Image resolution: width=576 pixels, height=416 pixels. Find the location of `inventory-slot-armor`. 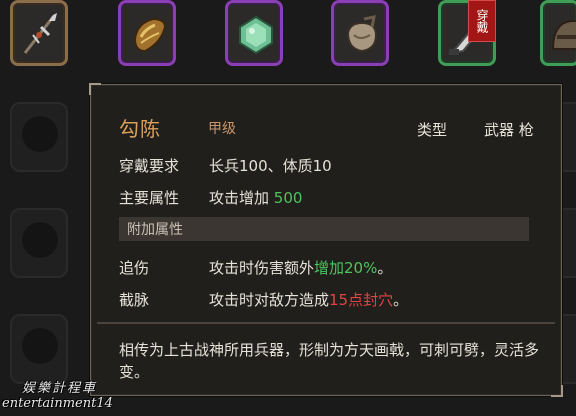

inventory-slot-armor is located at coordinates (147, 33).